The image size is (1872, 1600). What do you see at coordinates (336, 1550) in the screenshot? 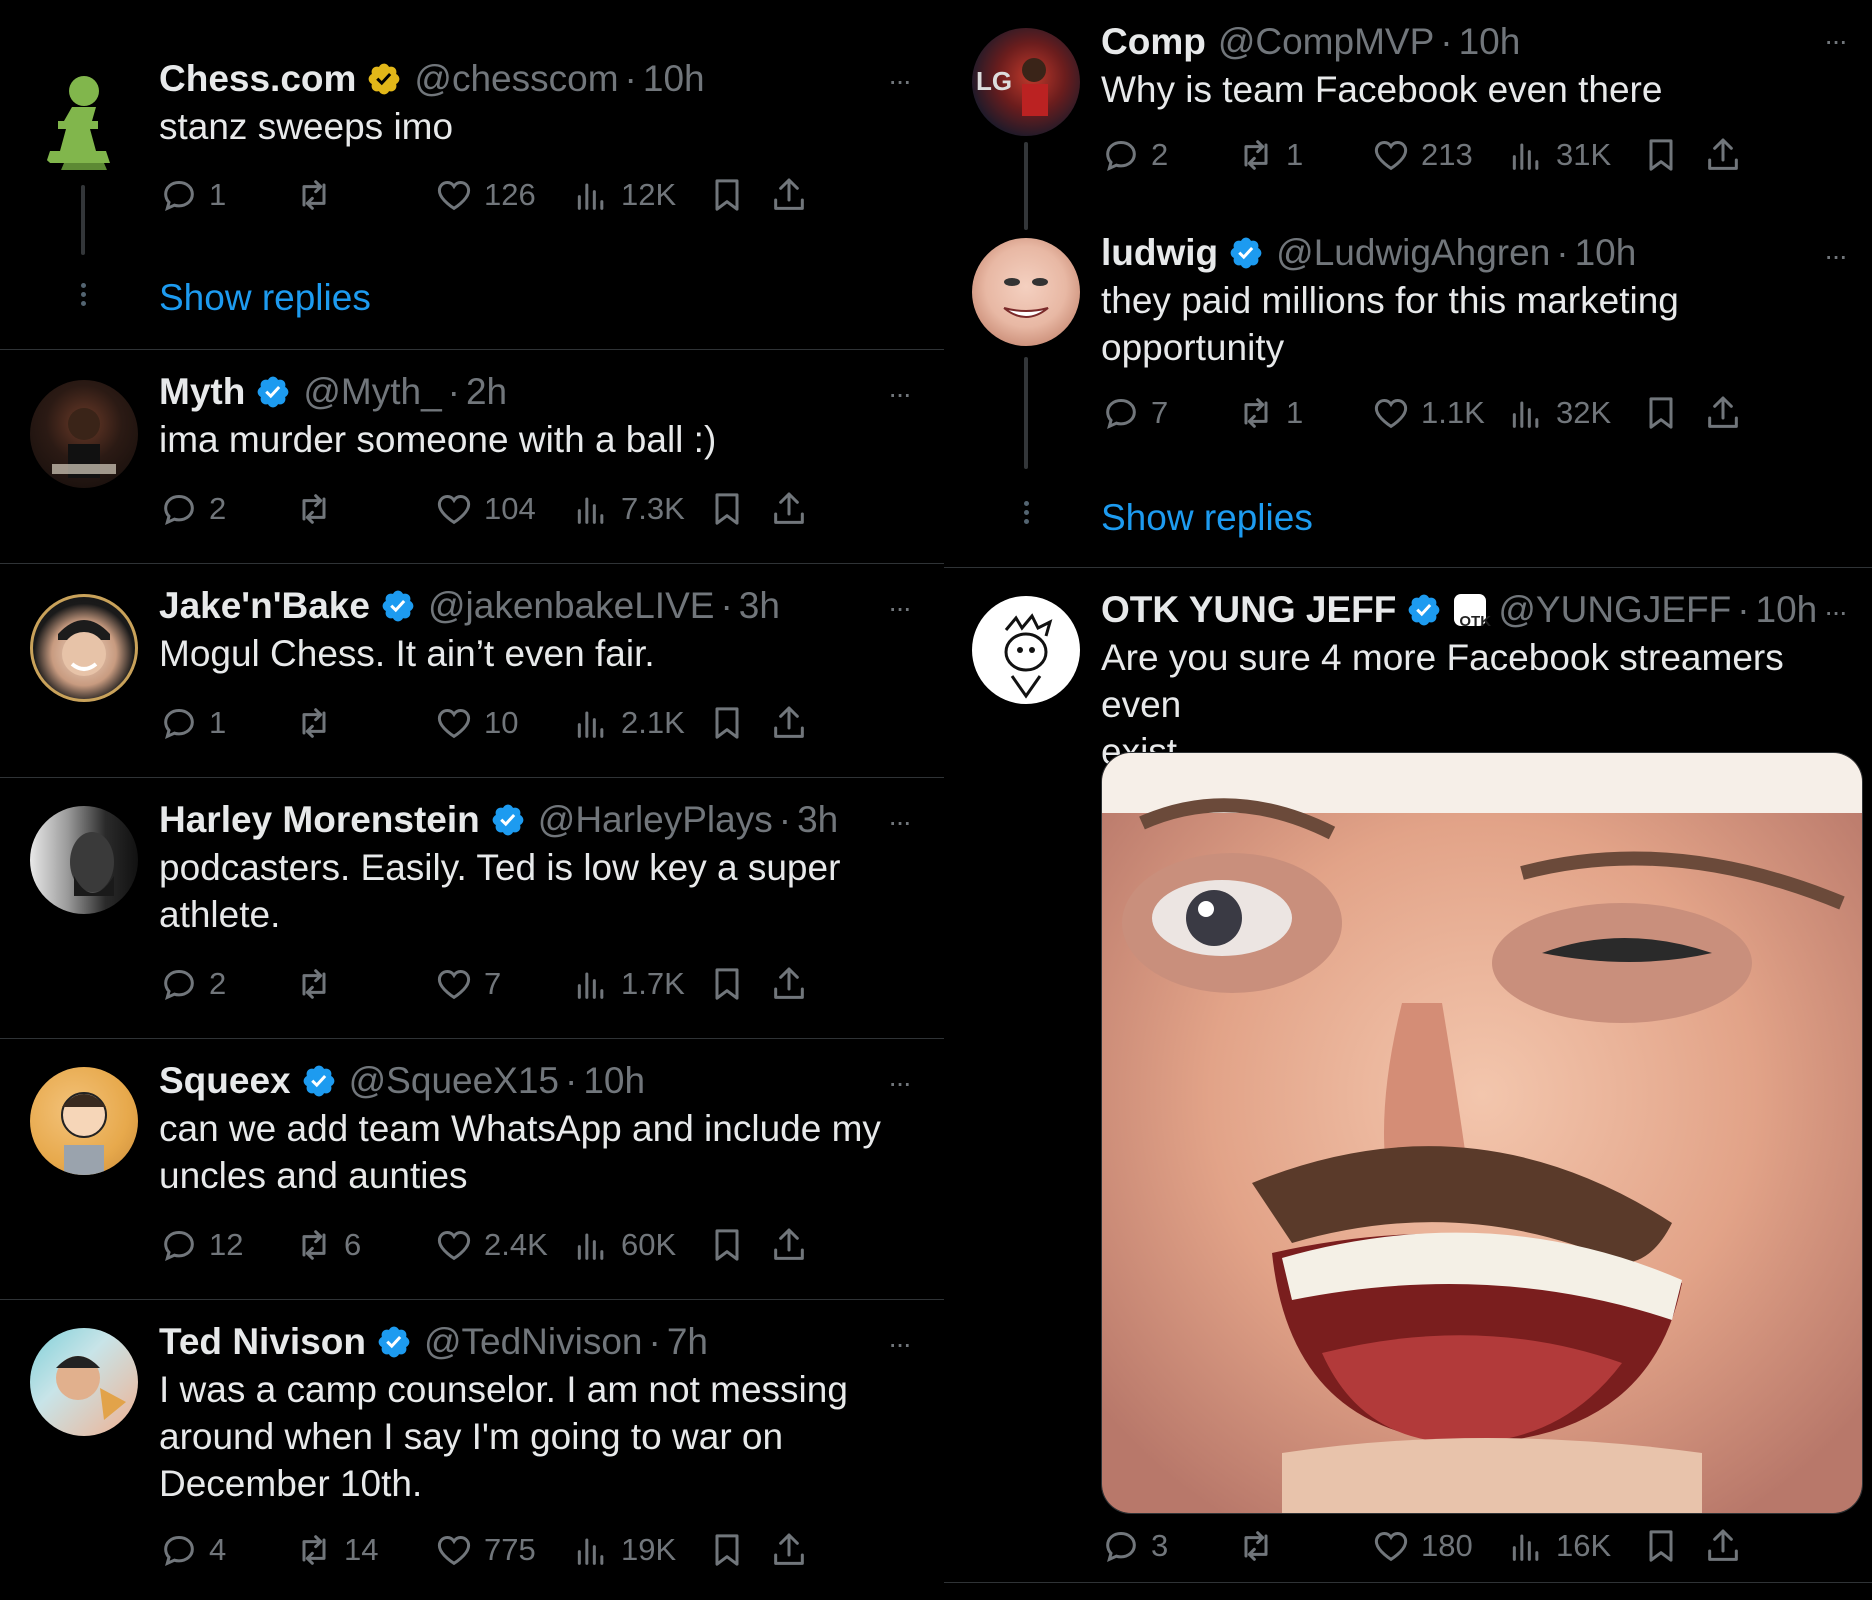
I see `retweet-icon-button: 14` at bounding box center [336, 1550].